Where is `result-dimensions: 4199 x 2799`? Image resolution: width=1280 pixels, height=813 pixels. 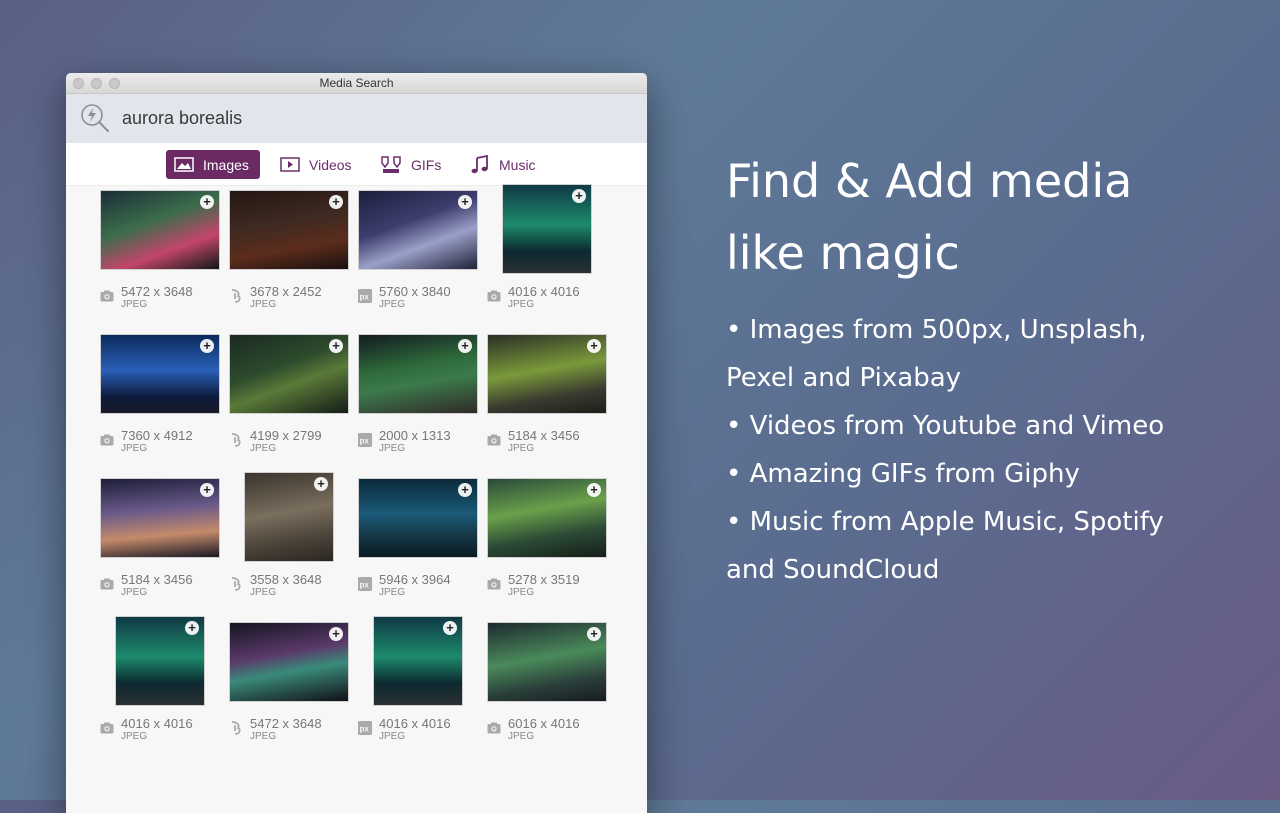 result-dimensions: 4199 x 2799 is located at coordinates (286, 435).